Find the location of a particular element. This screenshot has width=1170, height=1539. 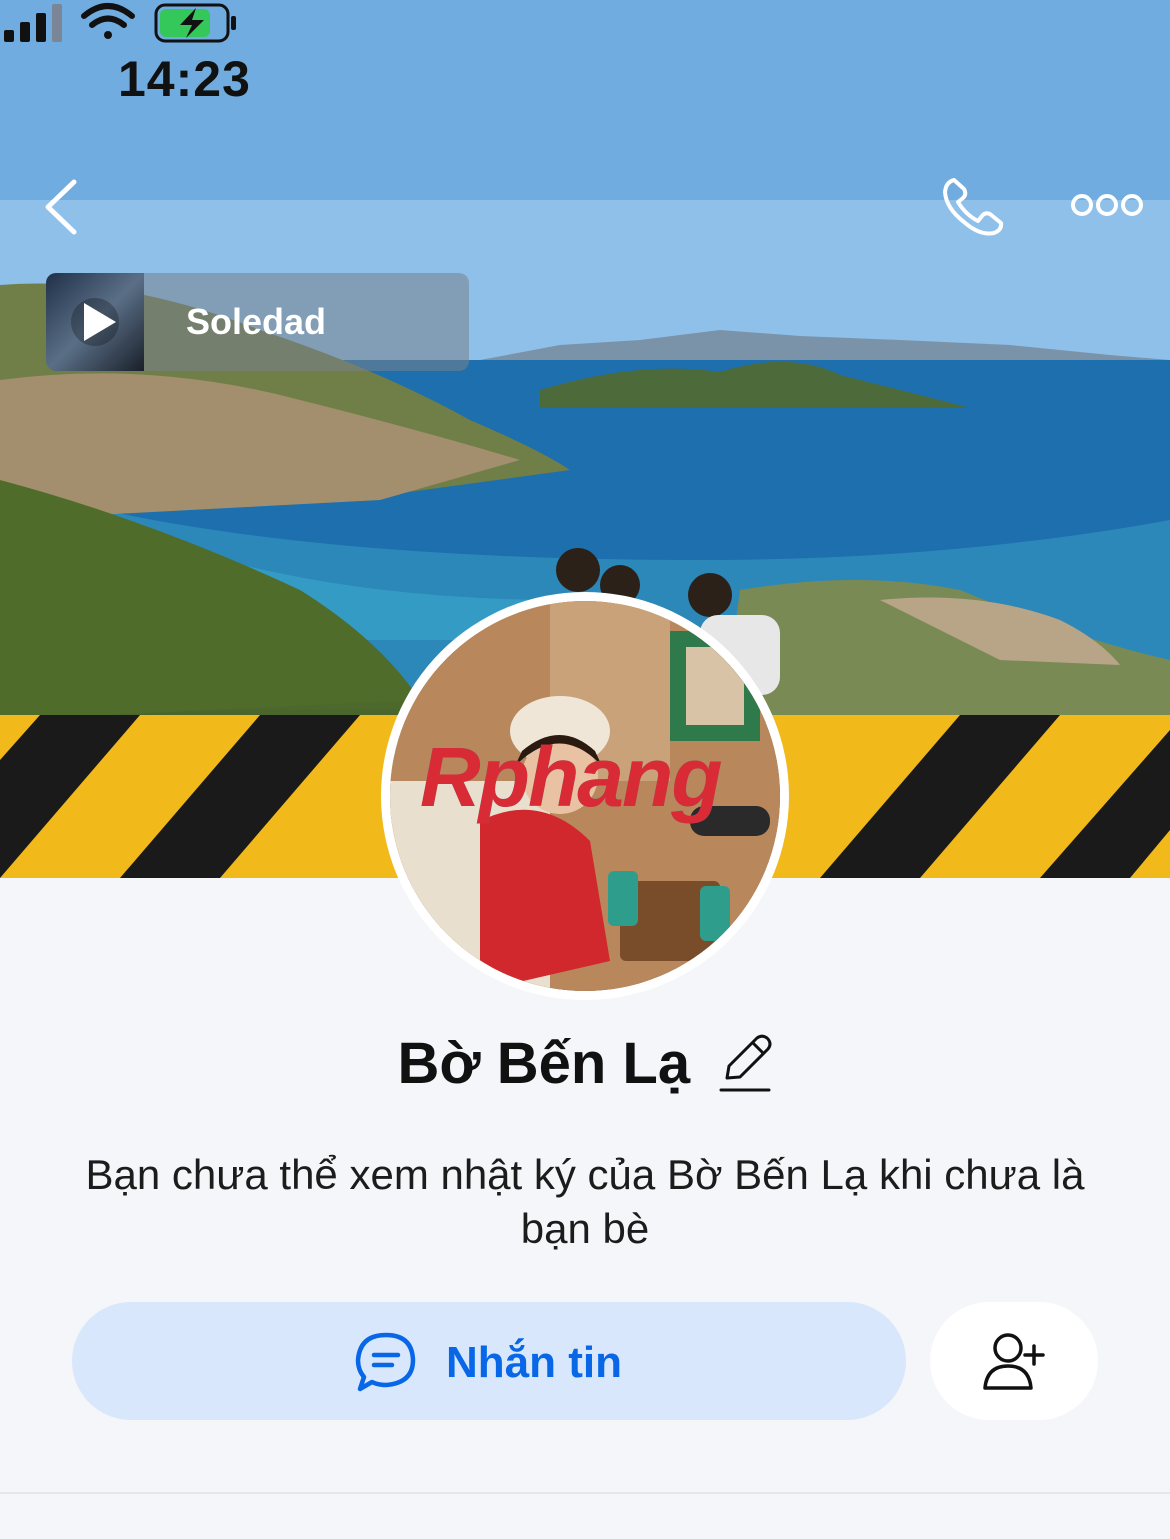

message-button-label: Nhắn tin is located at coordinates (534, 1362).